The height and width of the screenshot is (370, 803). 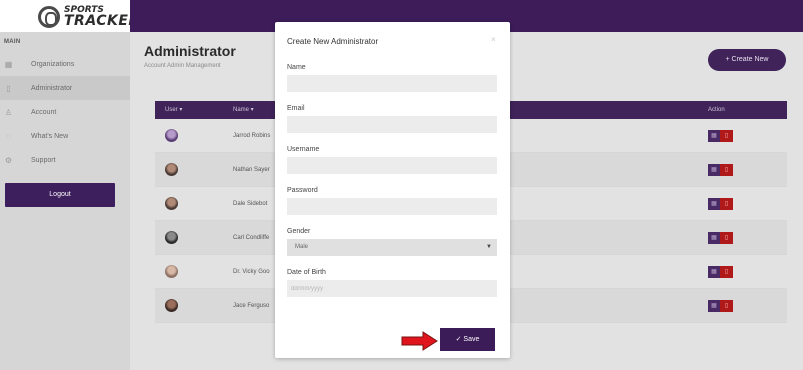 What do you see at coordinates (8, 112) in the screenshot?
I see `user-icon: ♙` at bounding box center [8, 112].